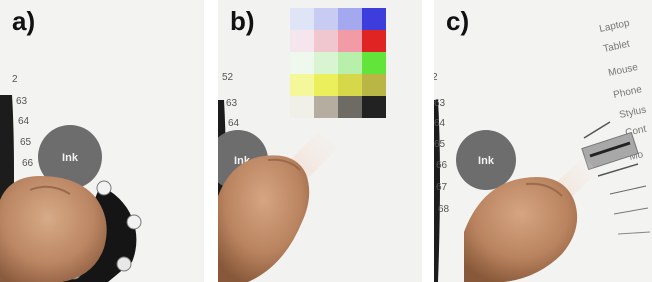  What do you see at coordinates (242, 21) in the screenshot?
I see `panel-label: b)` at bounding box center [242, 21].